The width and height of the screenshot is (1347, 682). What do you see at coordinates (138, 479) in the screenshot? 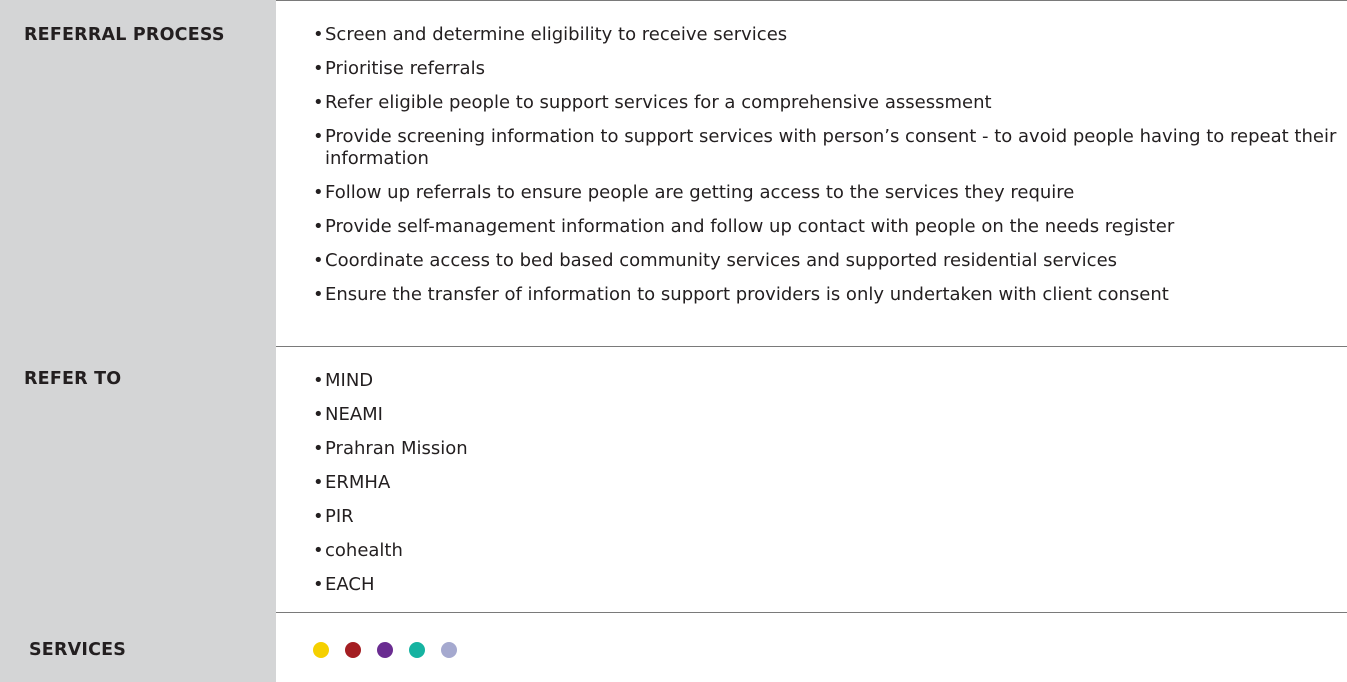
I see `row-label-cell: REFER TO` at bounding box center [138, 479].